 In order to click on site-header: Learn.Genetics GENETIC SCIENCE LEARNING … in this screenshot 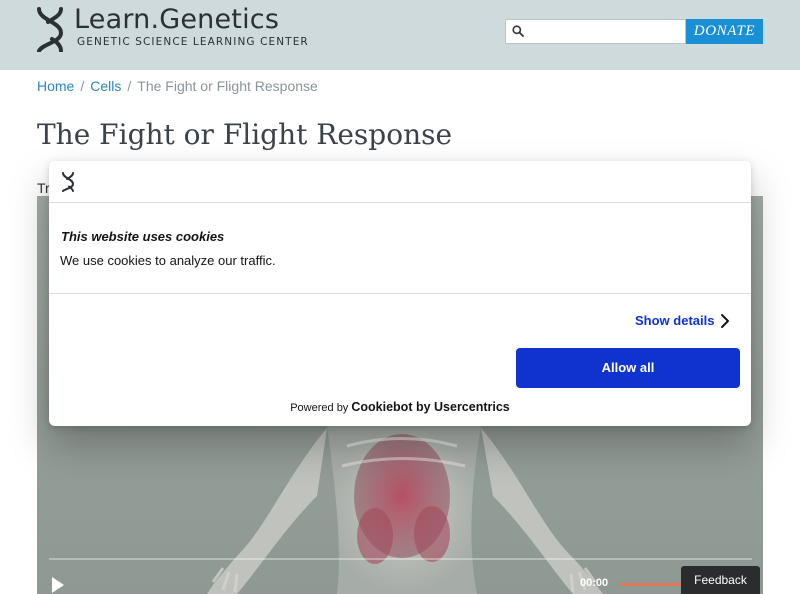, I will do `click(400, 35)`.